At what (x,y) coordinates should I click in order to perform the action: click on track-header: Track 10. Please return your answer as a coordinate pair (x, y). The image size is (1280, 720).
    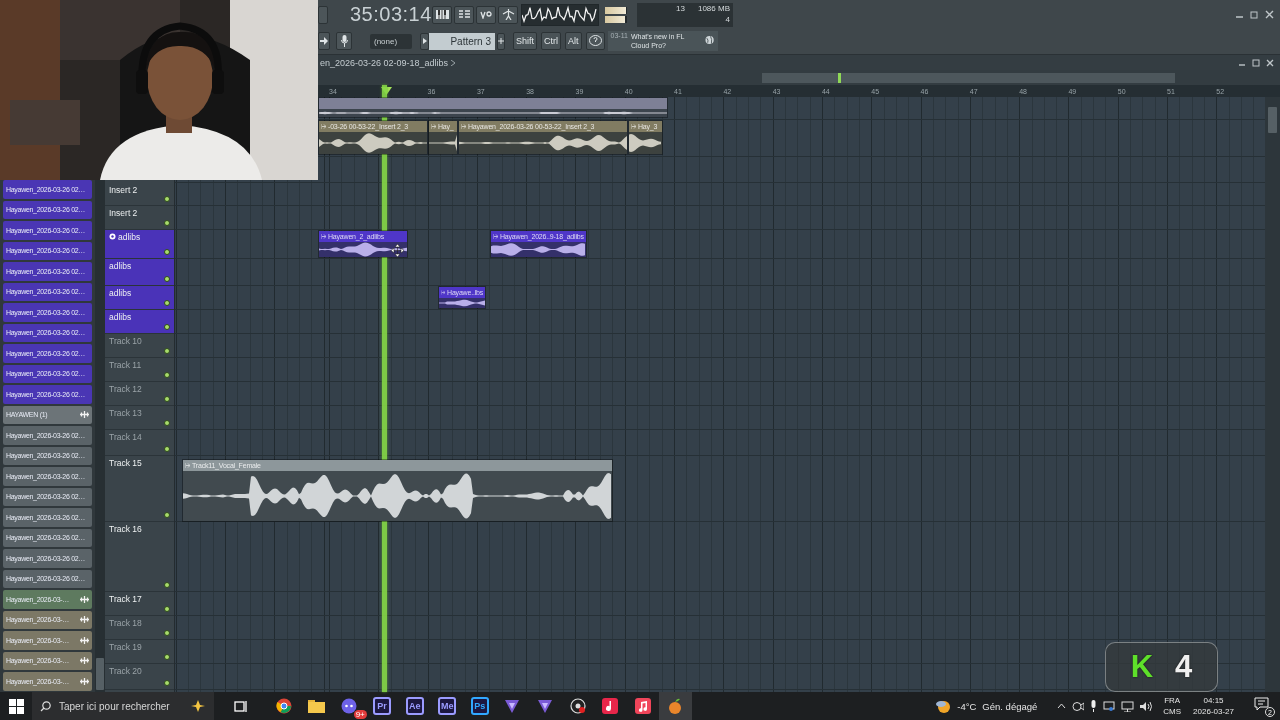
    Looking at the image, I should click on (139, 346).